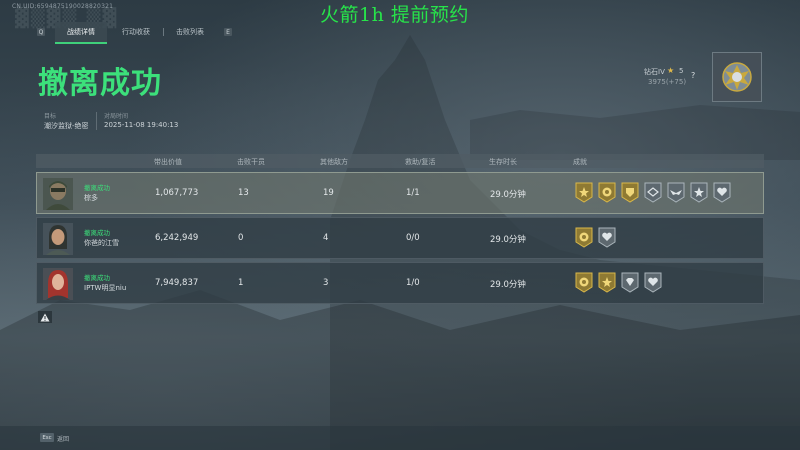 The width and height of the screenshot is (800, 450). I want to click on match-time-value: 2025-11-08 19:40:13, so click(141, 125).